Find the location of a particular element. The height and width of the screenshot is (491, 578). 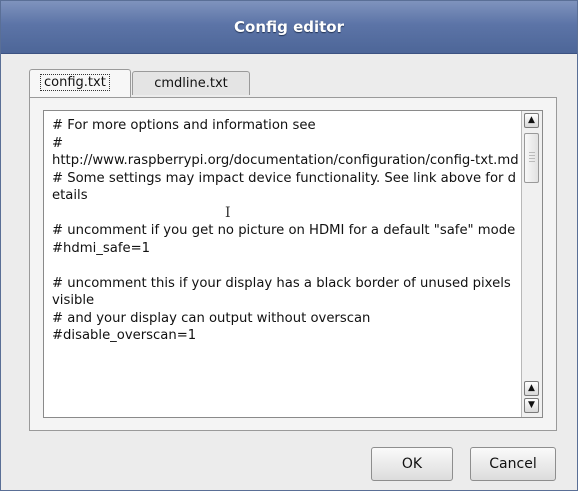

title-bar: Config editor is located at coordinates (289, 27).